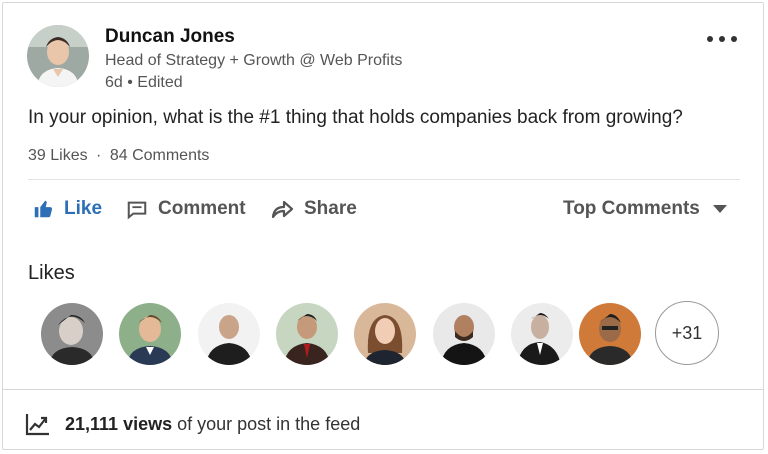 This screenshot has height=454, width=768. Describe the element at coordinates (83, 208) in the screenshot. I see `like-label: Like` at that location.